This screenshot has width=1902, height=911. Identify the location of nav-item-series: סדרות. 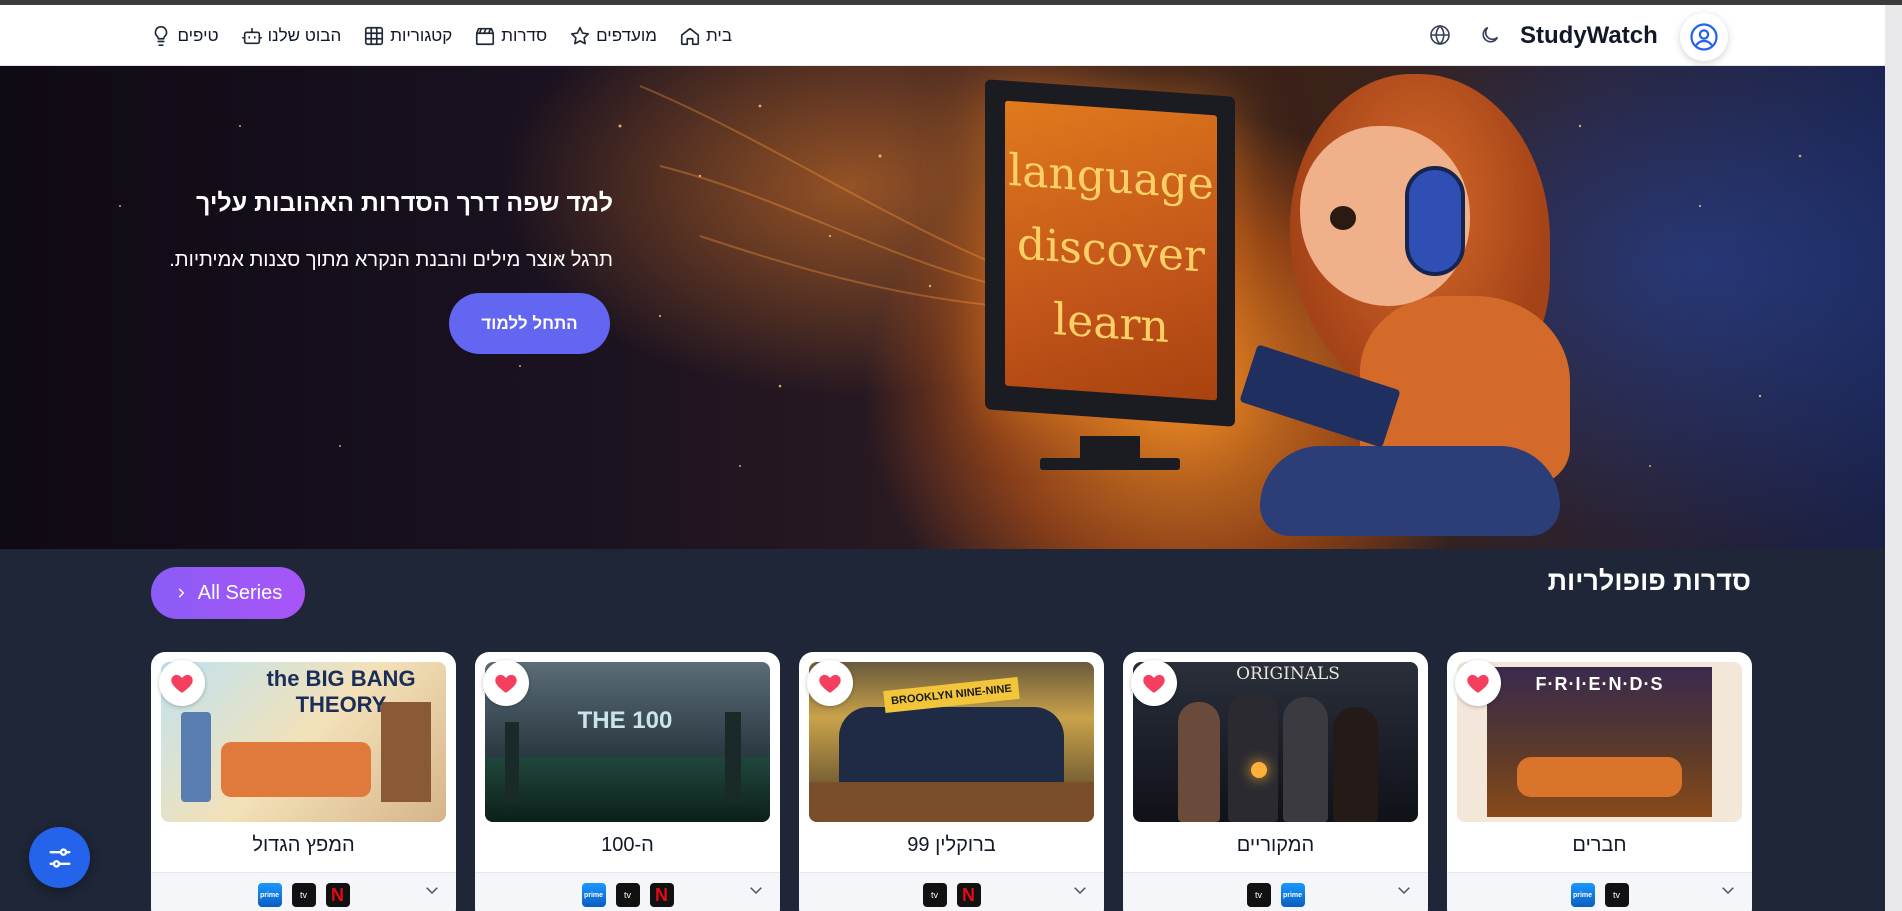
(510, 36).